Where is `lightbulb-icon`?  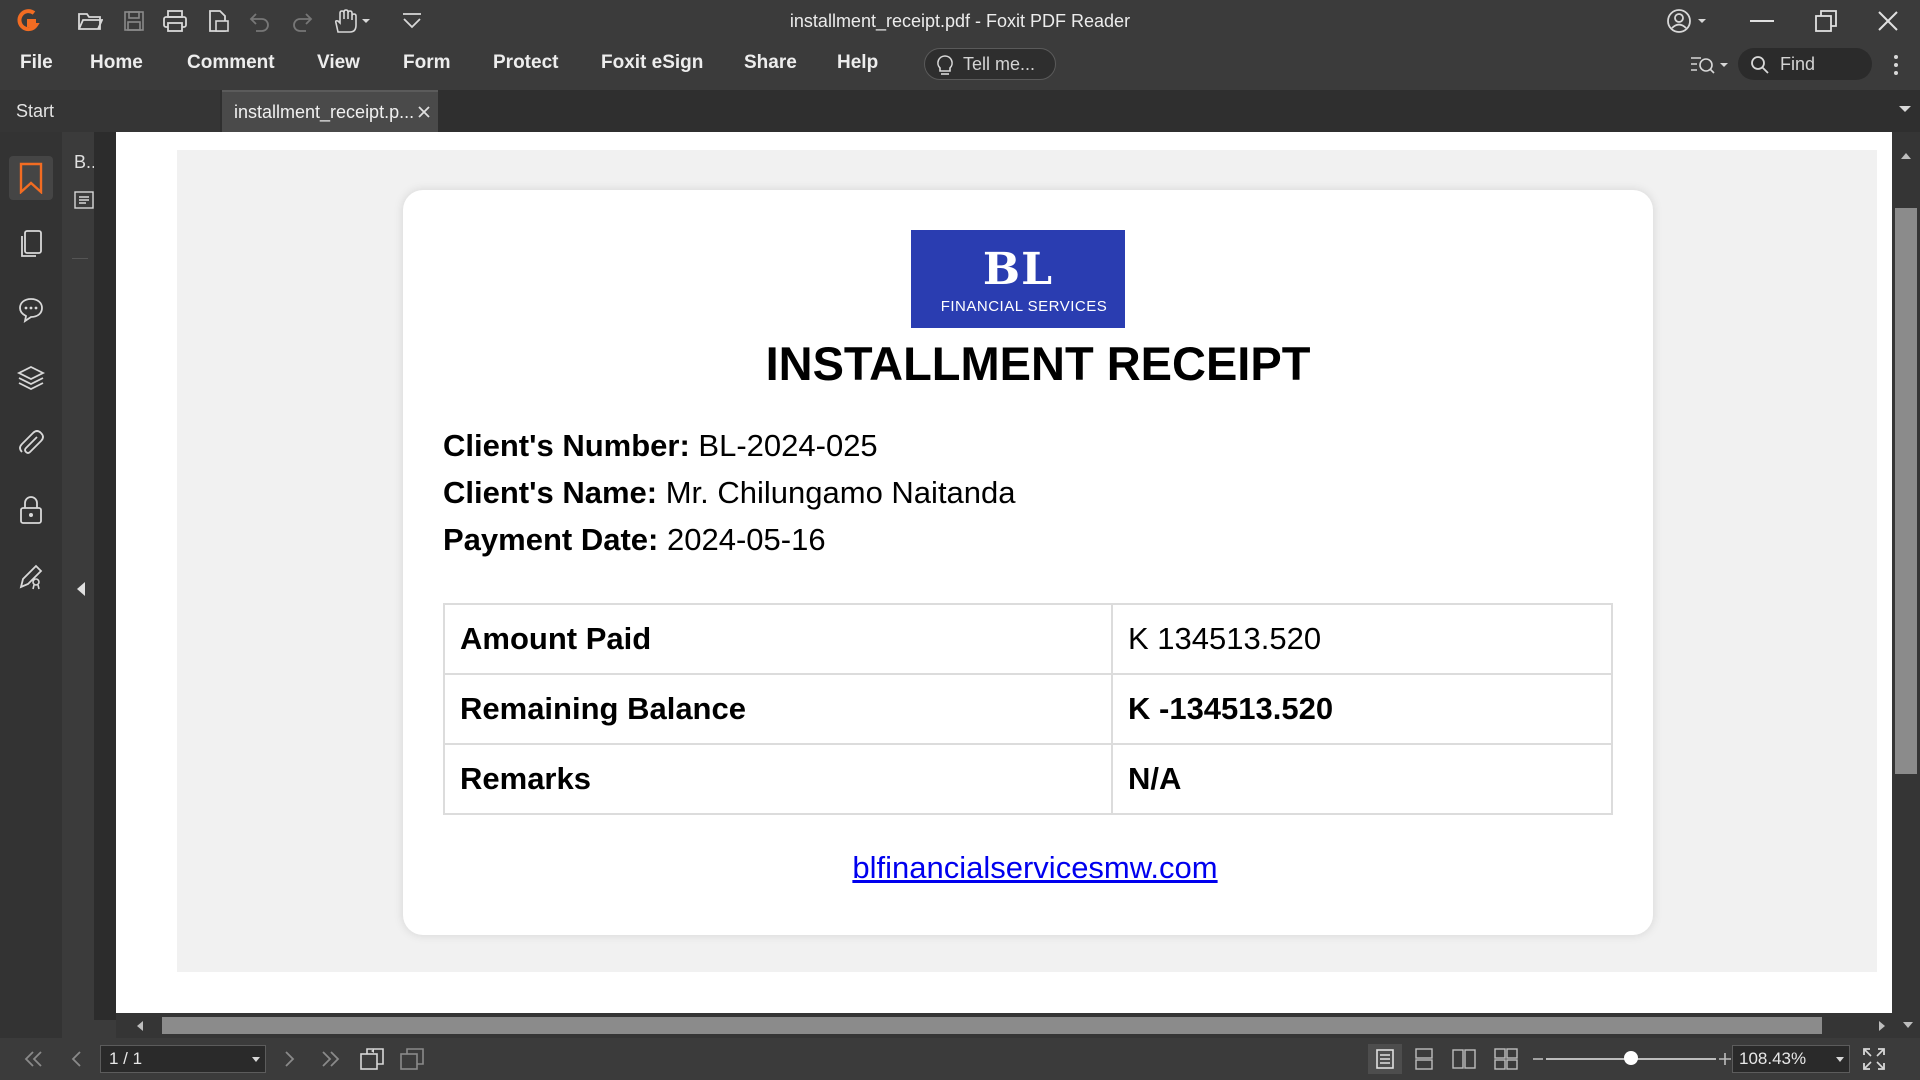
lightbulb-icon is located at coordinates (945, 65).